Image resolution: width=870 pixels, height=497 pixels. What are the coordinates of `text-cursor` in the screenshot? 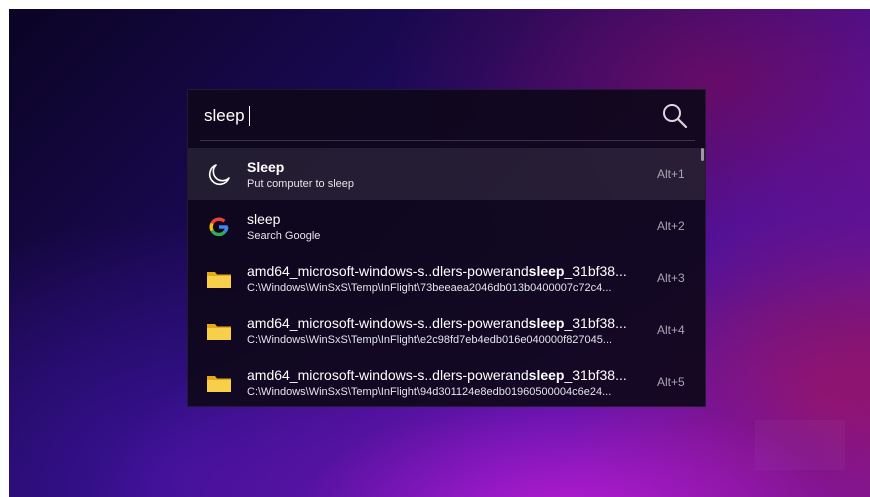 It's located at (249, 116).